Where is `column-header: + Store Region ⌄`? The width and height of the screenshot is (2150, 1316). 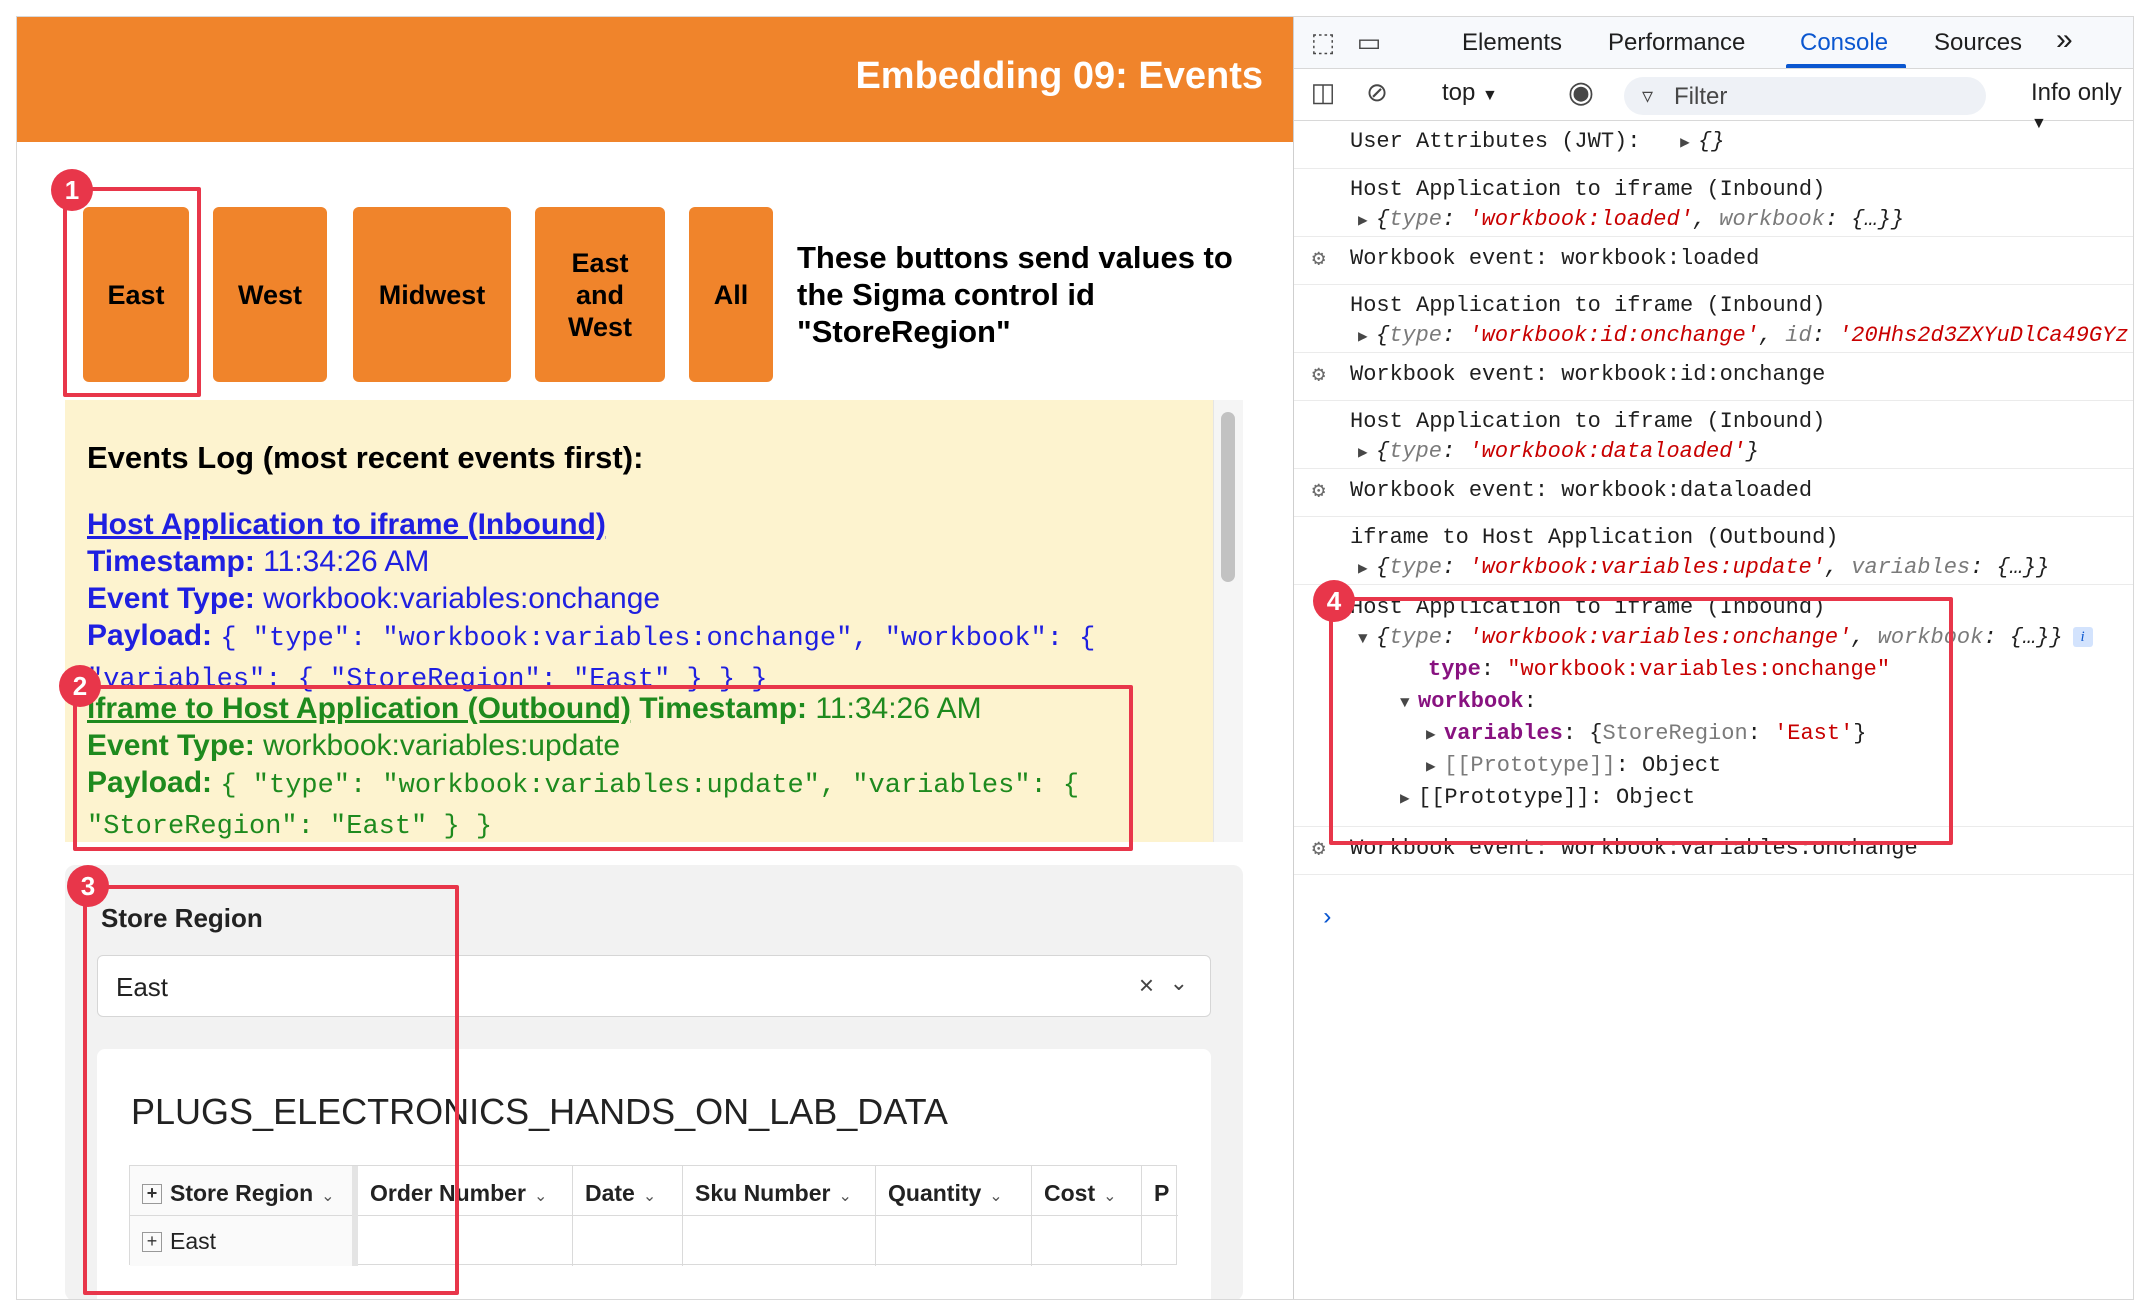
column-header: + Store Region ⌄ is located at coordinates (241, 1191).